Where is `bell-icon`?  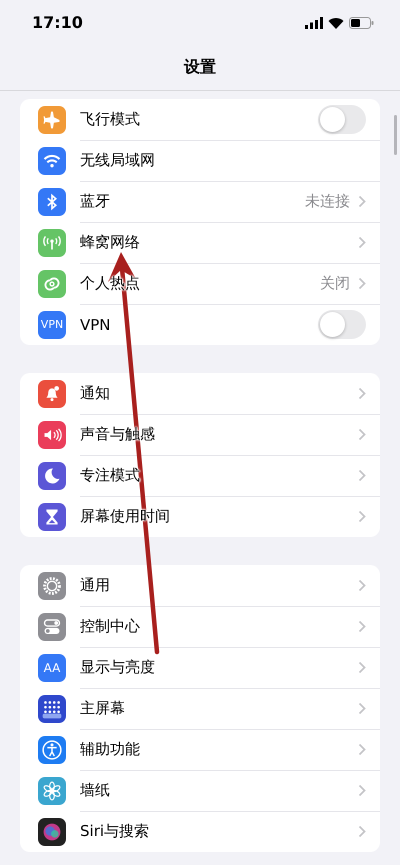 bell-icon is located at coordinates (52, 394).